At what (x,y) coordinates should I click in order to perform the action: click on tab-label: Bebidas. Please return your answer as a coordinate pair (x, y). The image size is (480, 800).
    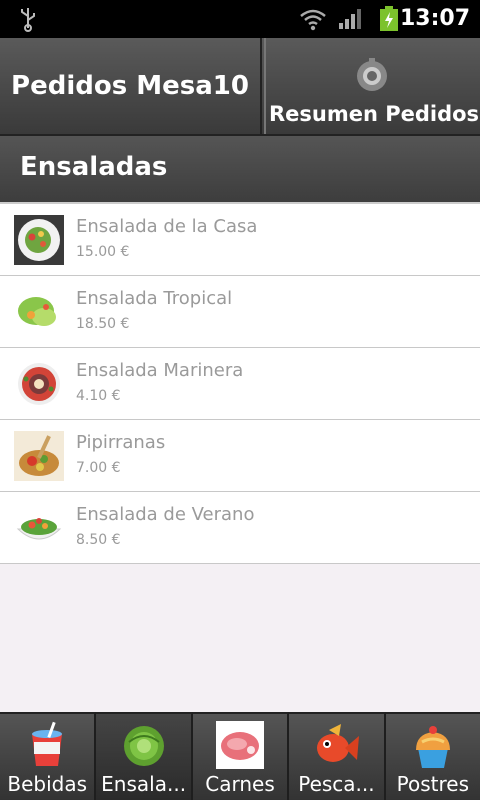
    Looking at the image, I should click on (47, 784).